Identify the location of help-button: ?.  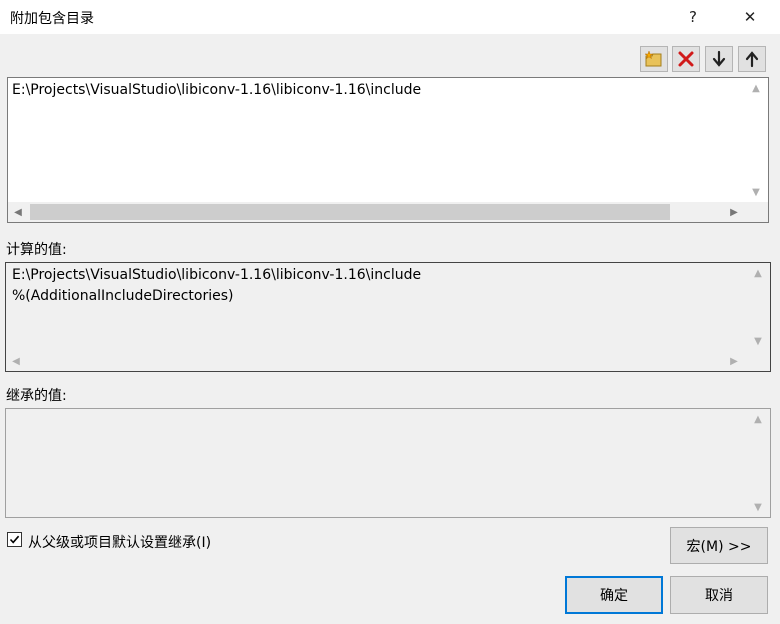
(693, 17).